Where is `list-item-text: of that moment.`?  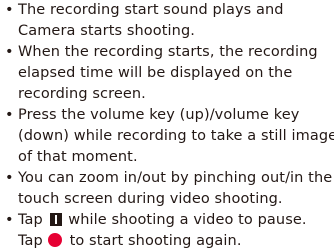 list-item-text: of that moment. is located at coordinates (78, 157).